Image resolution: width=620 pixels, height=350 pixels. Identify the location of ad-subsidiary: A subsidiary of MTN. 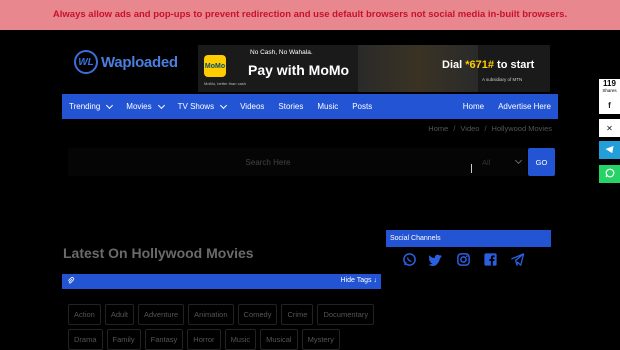
(502, 79).